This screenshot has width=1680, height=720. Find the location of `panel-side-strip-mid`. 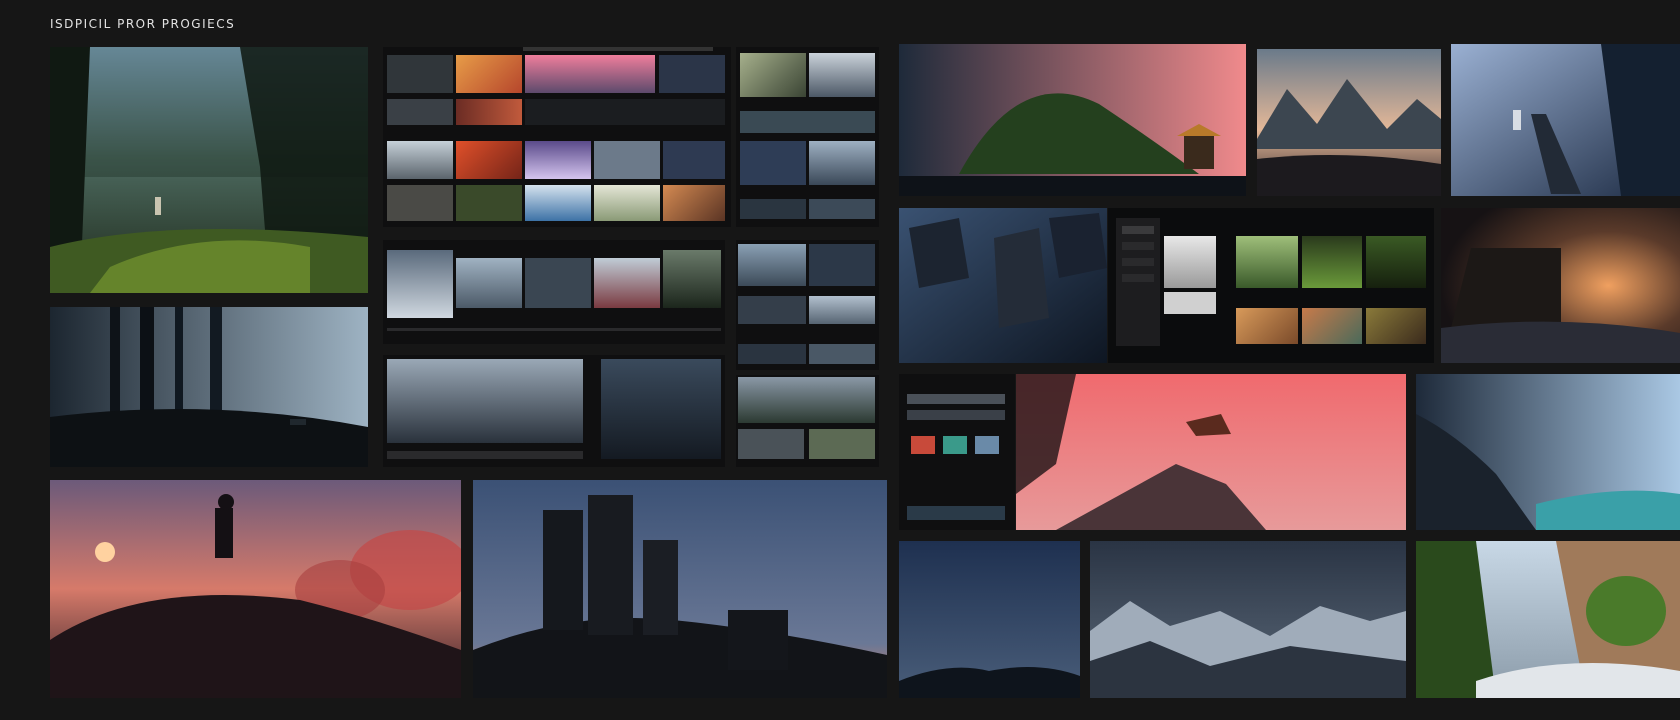

panel-side-strip-mid is located at coordinates (807, 305).